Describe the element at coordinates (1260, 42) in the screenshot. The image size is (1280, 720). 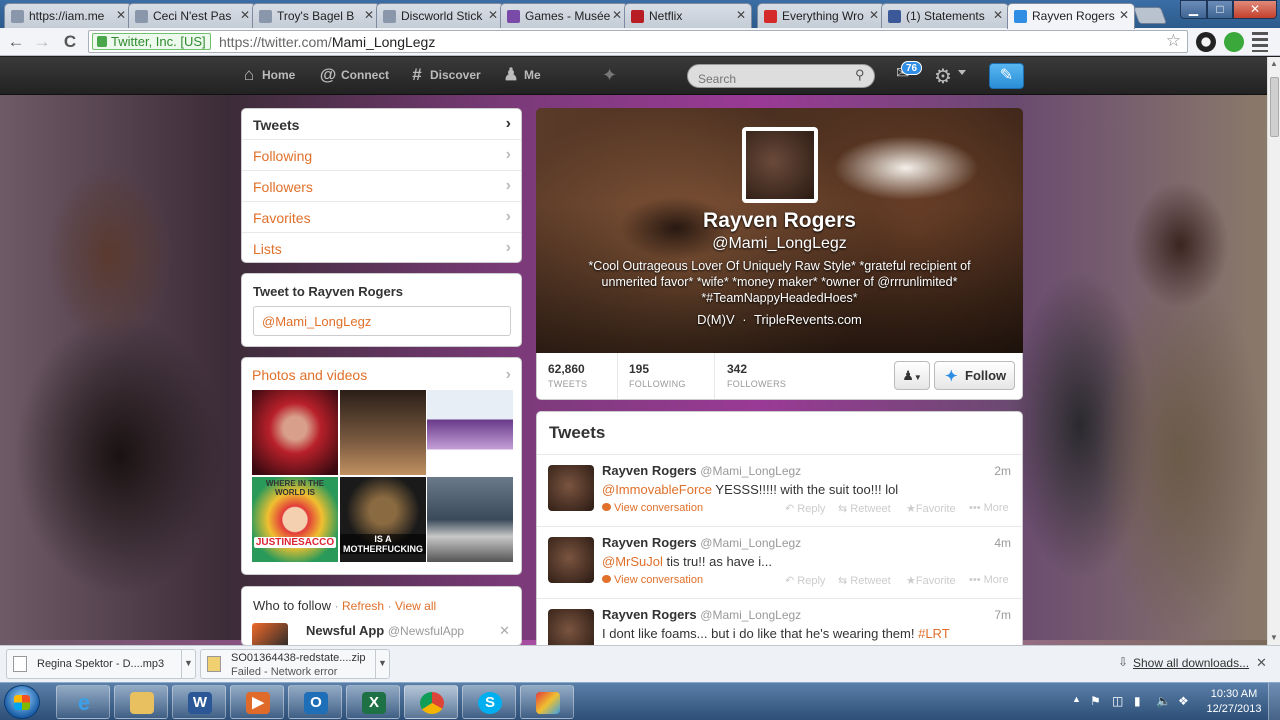
I see `menu-icon` at that location.